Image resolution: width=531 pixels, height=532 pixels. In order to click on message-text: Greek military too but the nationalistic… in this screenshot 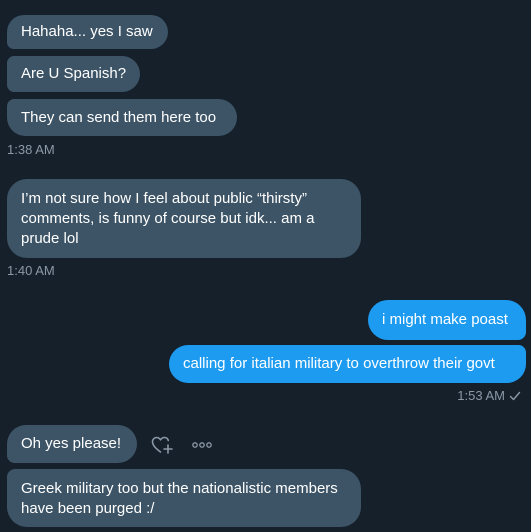, I will do `click(179, 498)`.